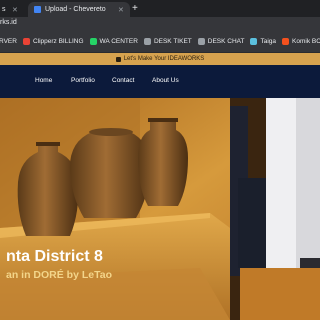  Describe the element at coordinates (123, 80) in the screenshot. I see `nav-contact-link: Contact` at that location.